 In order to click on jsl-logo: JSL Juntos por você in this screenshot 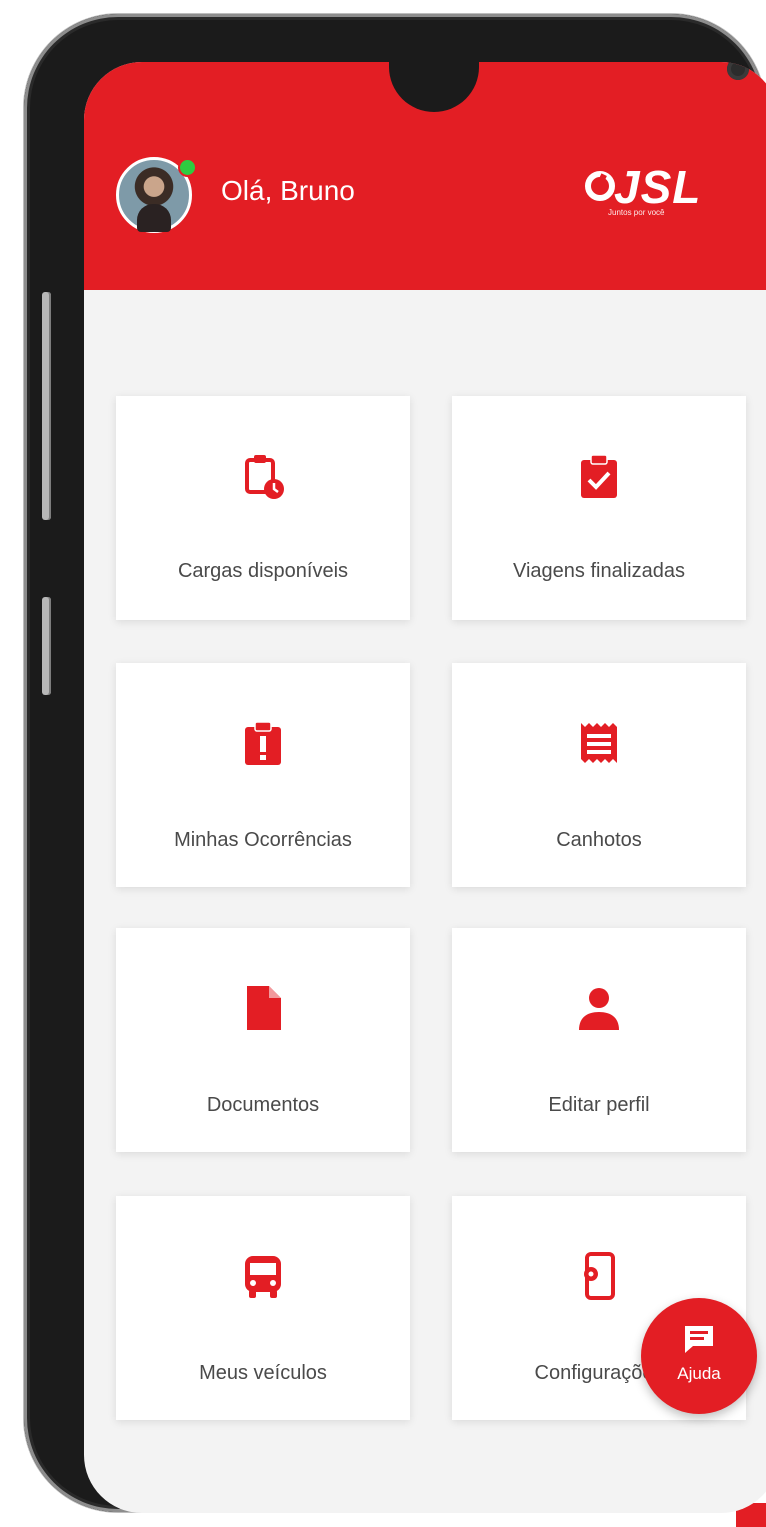, I will do `click(664, 198)`.